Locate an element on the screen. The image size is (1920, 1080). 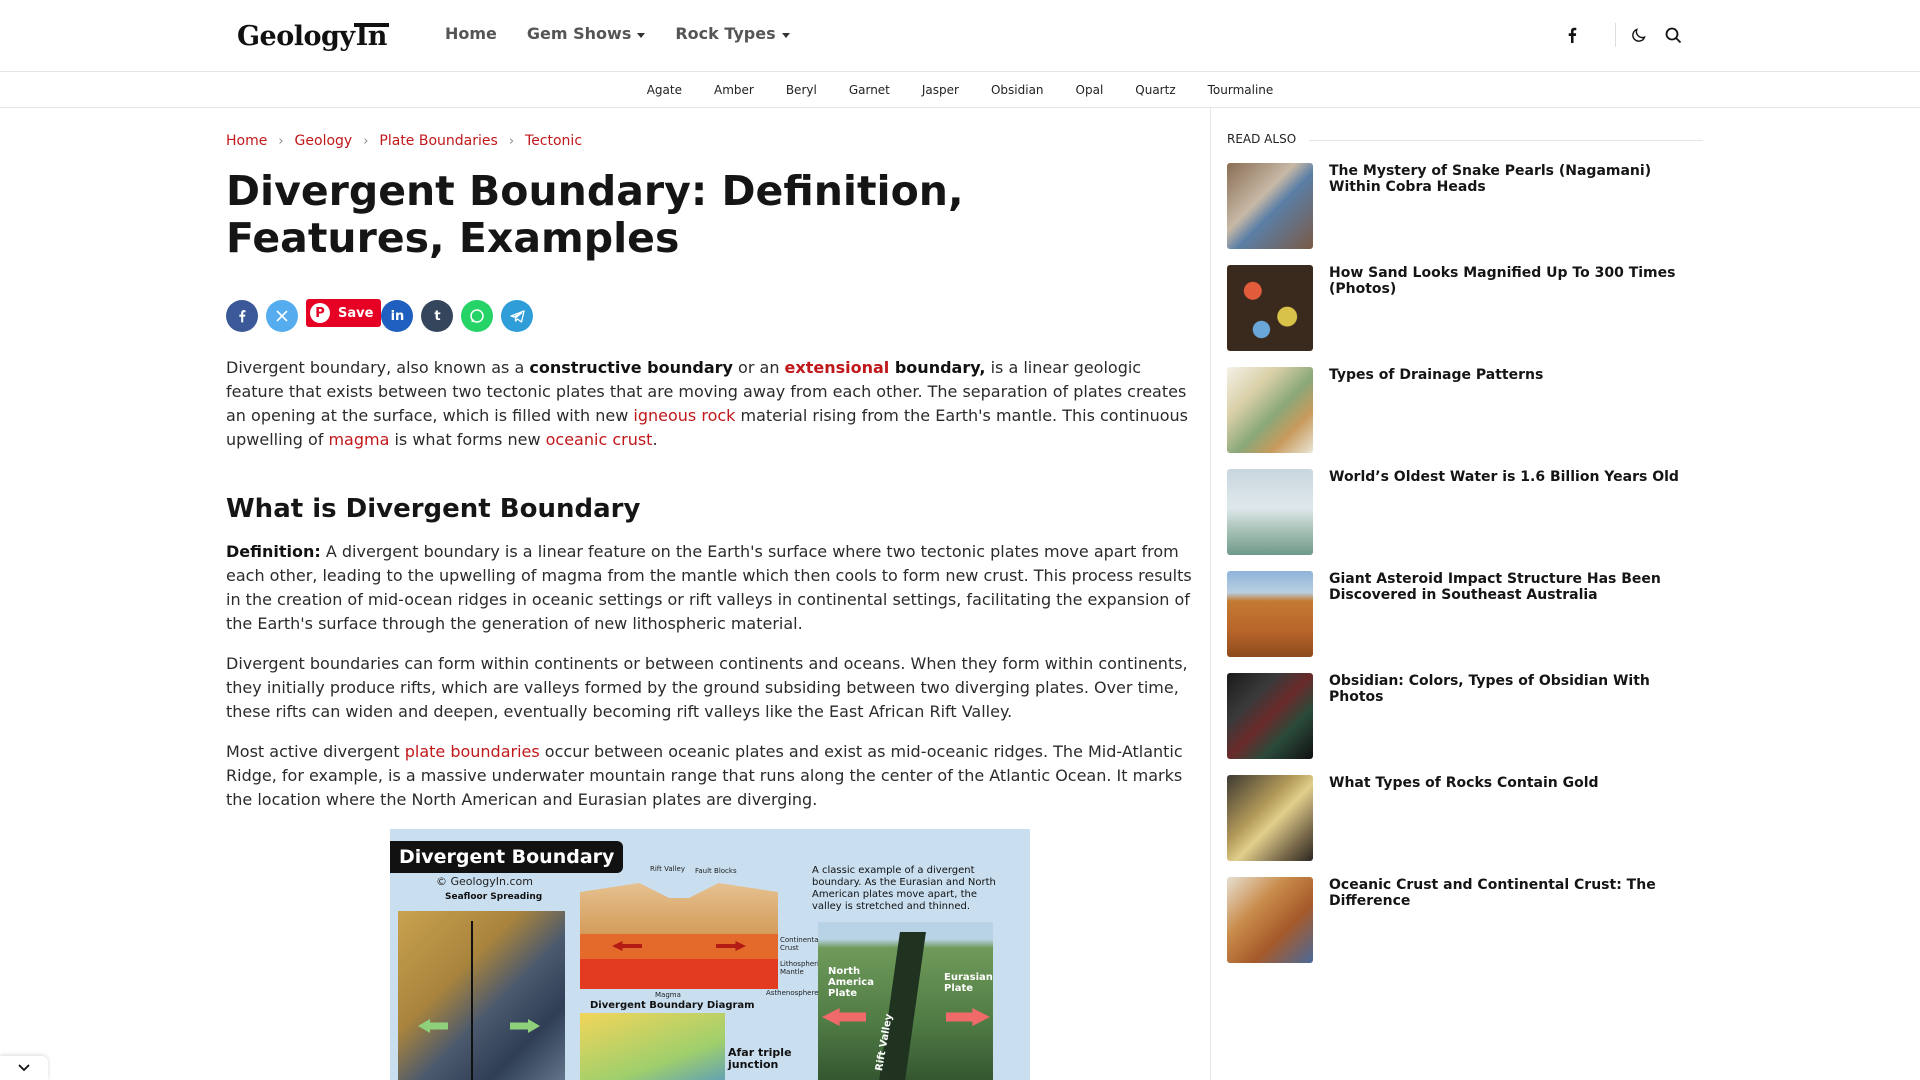
tumblr-icon: t is located at coordinates (437, 316).